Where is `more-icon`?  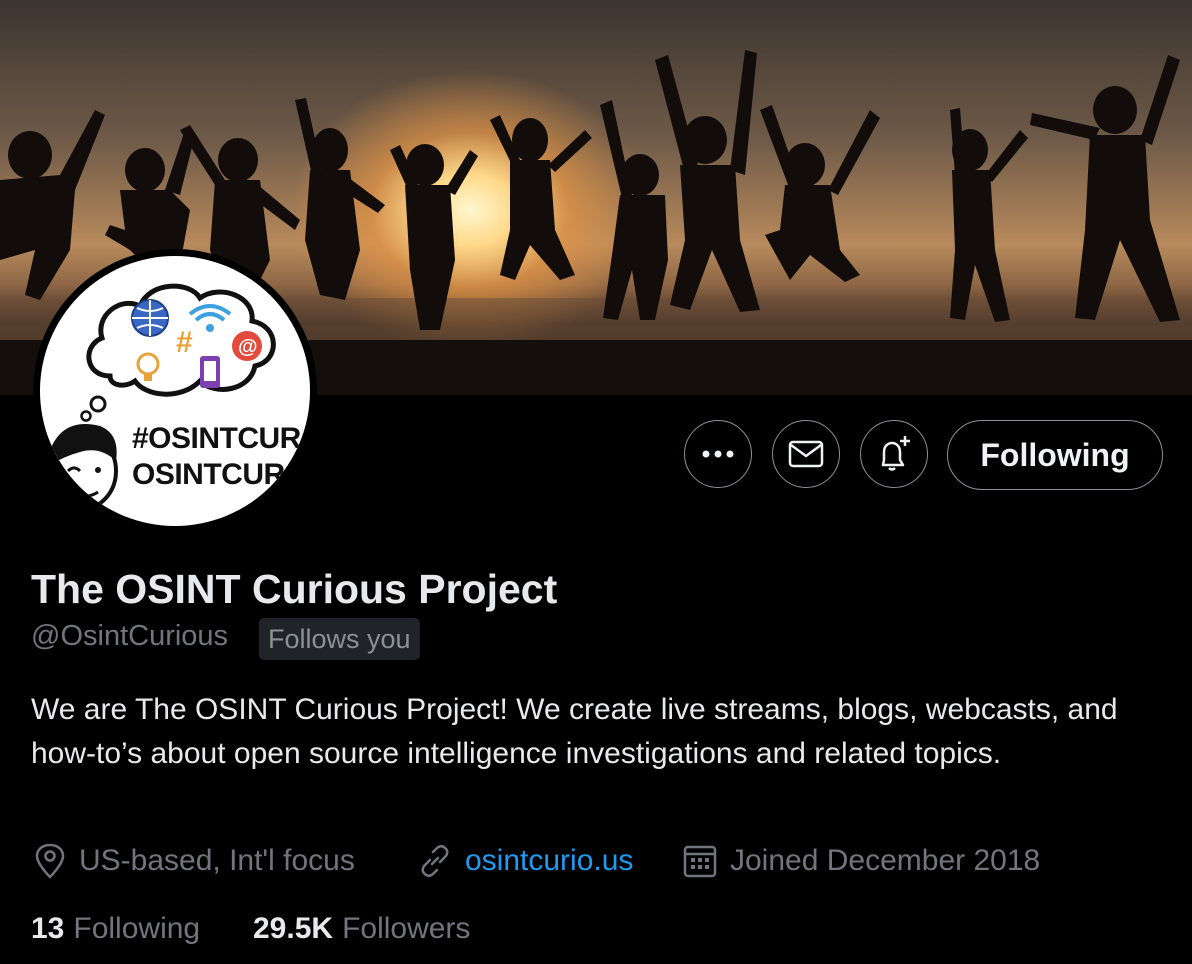 more-icon is located at coordinates (718, 454).